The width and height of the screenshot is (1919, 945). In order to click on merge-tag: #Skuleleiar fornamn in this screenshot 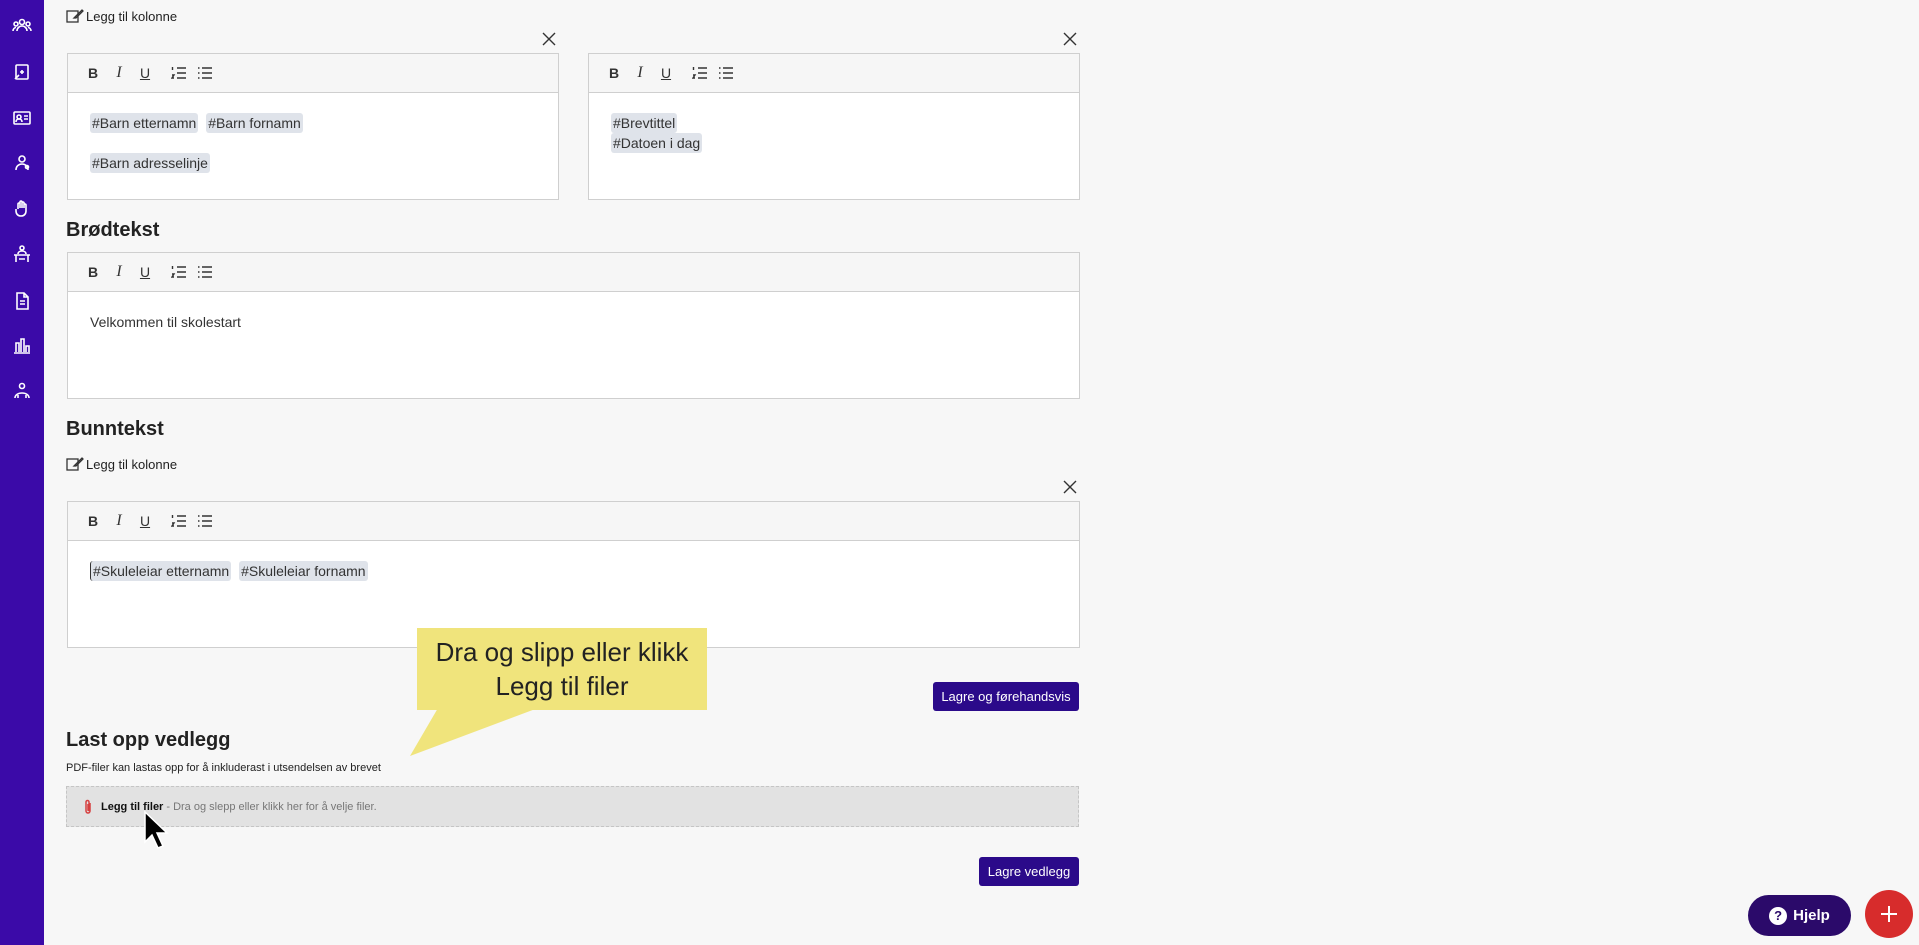, I will do `click(303, 571)`.